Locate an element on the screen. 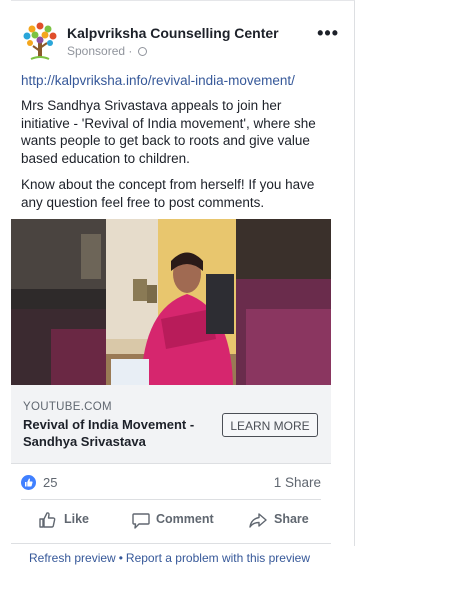 The width and height of the screenshot is (450, 597). comment-button: Comment is located at coordinates (178, 520).